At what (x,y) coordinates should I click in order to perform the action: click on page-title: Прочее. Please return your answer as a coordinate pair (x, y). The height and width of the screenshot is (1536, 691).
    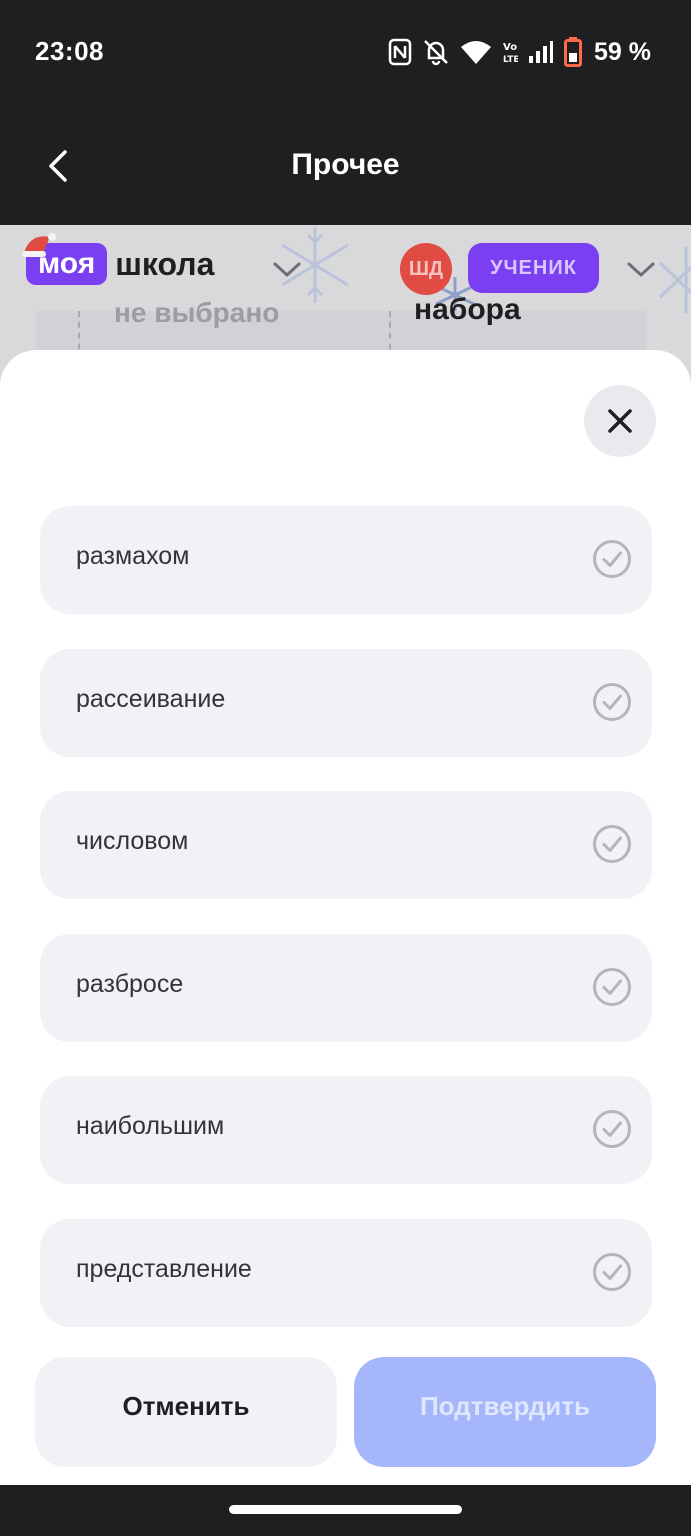
    Looking at the image, I should click on (345, 164).